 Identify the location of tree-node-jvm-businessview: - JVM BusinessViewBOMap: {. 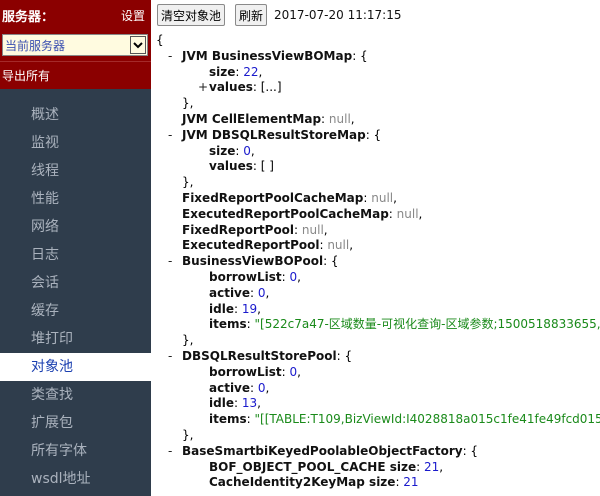
(268, 56).